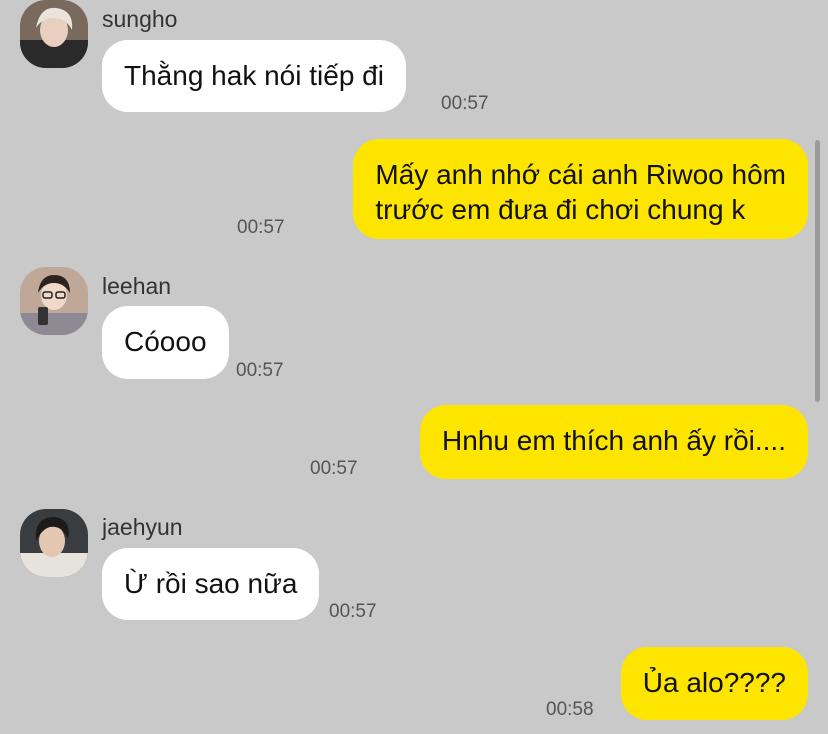  I want to click on message-bubble: Ừ rồi sao nữa, so click(211, 584).